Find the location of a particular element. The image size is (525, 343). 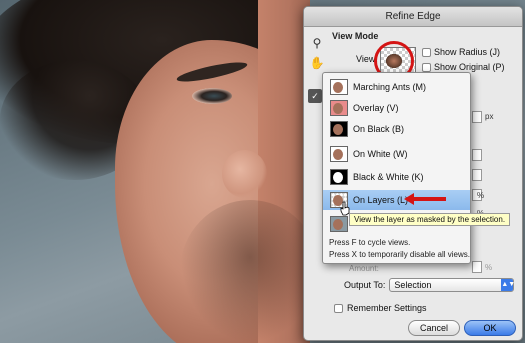

zoom-icon: ⚲ is located at coordinates (317, 43).